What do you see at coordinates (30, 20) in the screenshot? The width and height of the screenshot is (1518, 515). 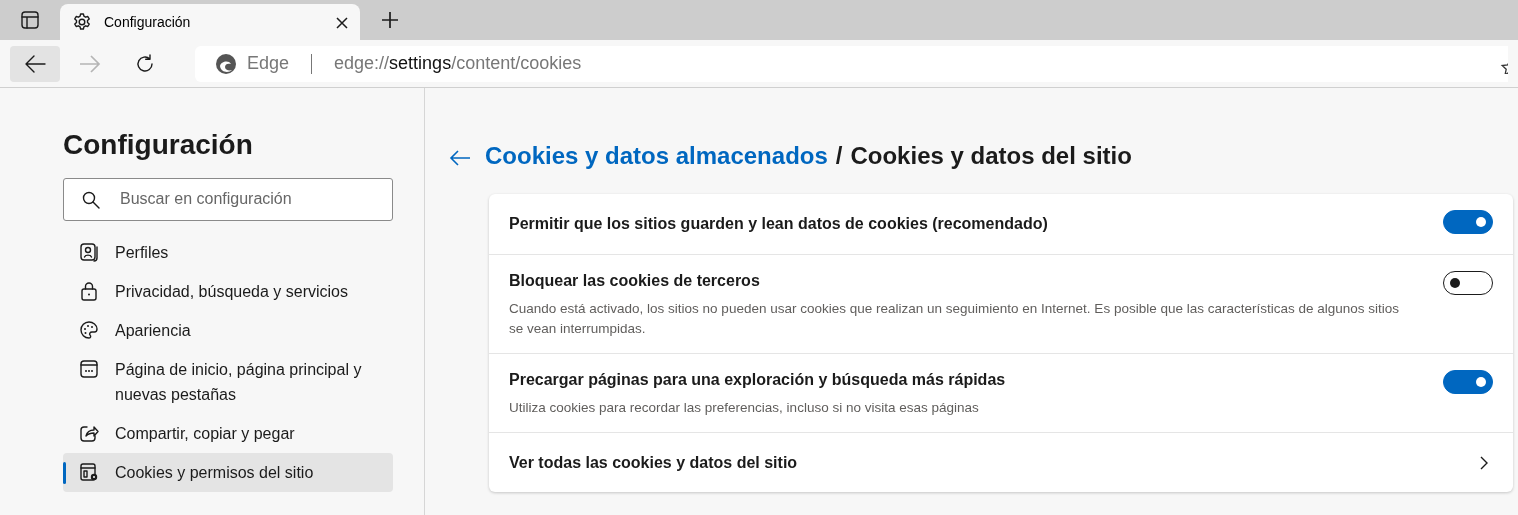 I see `tab-actions-icon` at bounding box center [30, 20].